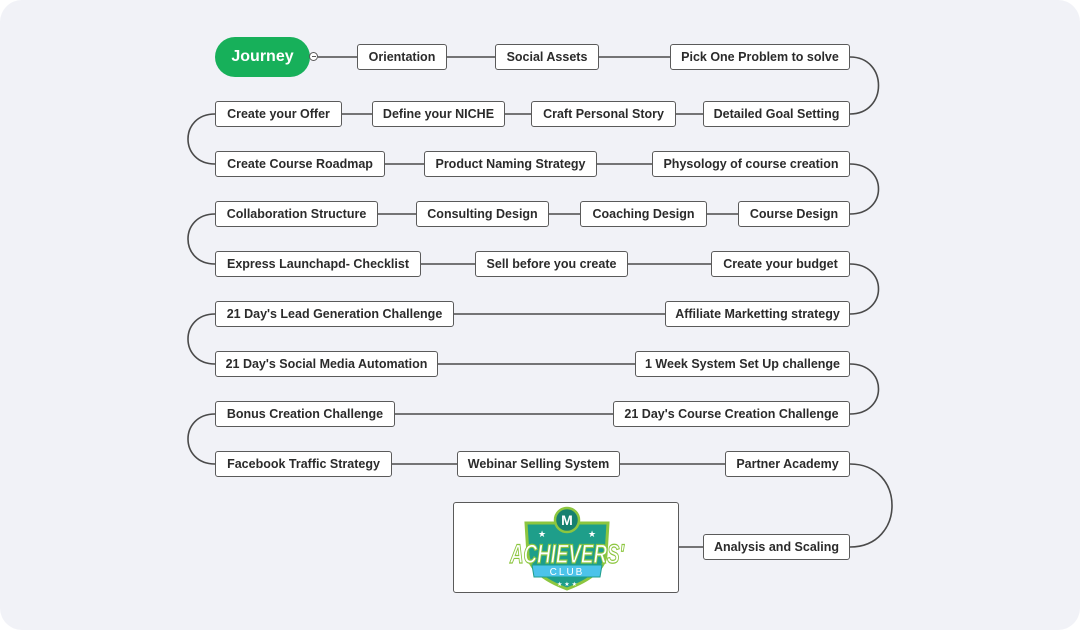  I want to click on node-label: 1 Week System Set Up challenge, so click(742, 364).